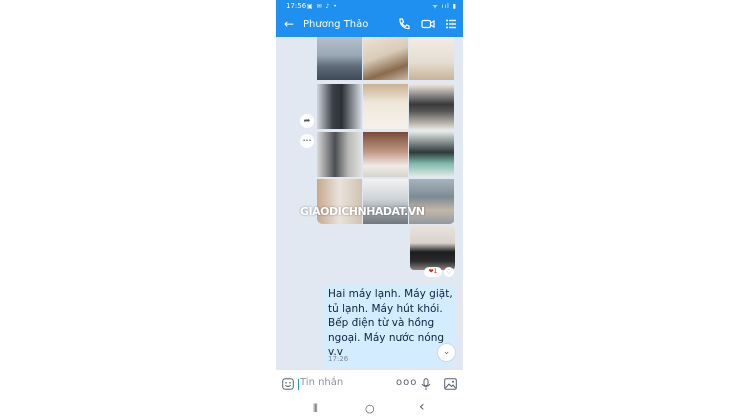 The image size is (740, 420). I want to click on system-nav-bar: ⦀ ○ ‹, so click(369, 409).